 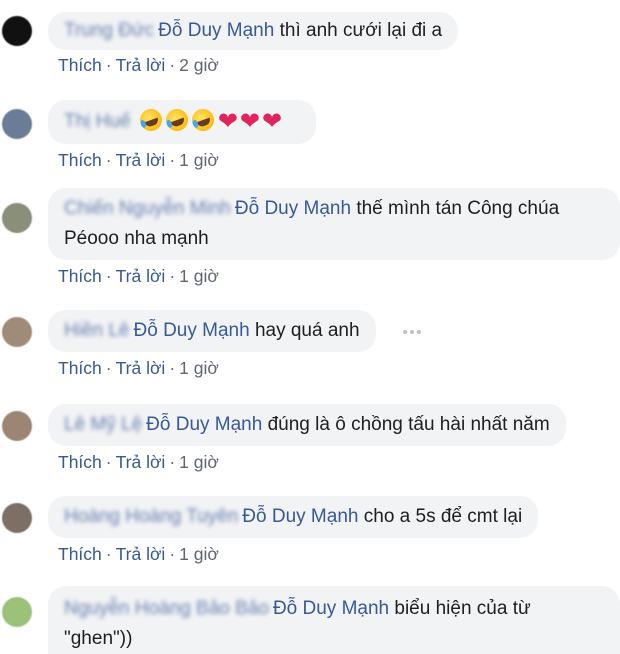 I want to click on timestamp: 2 giờ, so click(x=199, y=65).